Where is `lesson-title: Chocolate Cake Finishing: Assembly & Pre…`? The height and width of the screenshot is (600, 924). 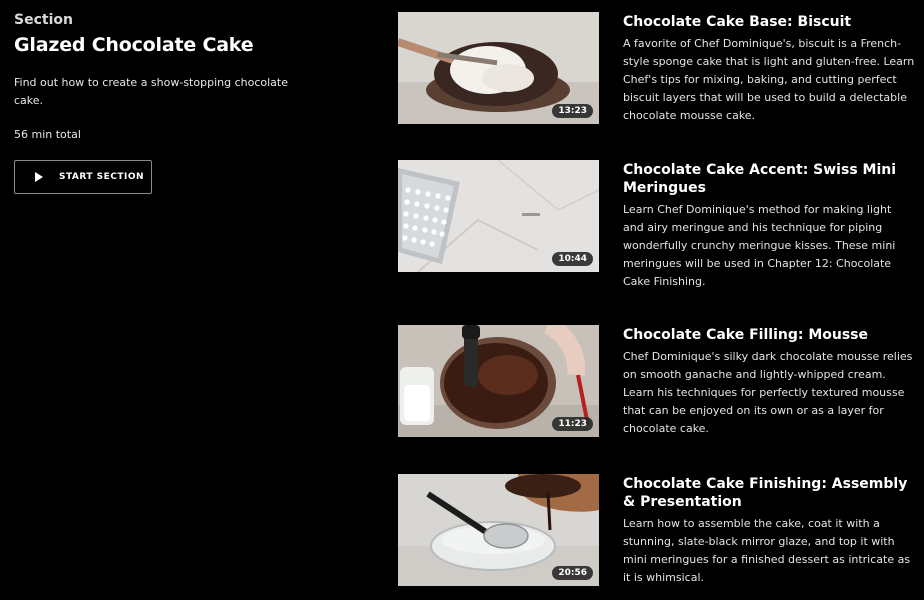 lesson-title: Chocolate Cake Finishing: Assembly & Pre… is located at coordinates (769, 493).